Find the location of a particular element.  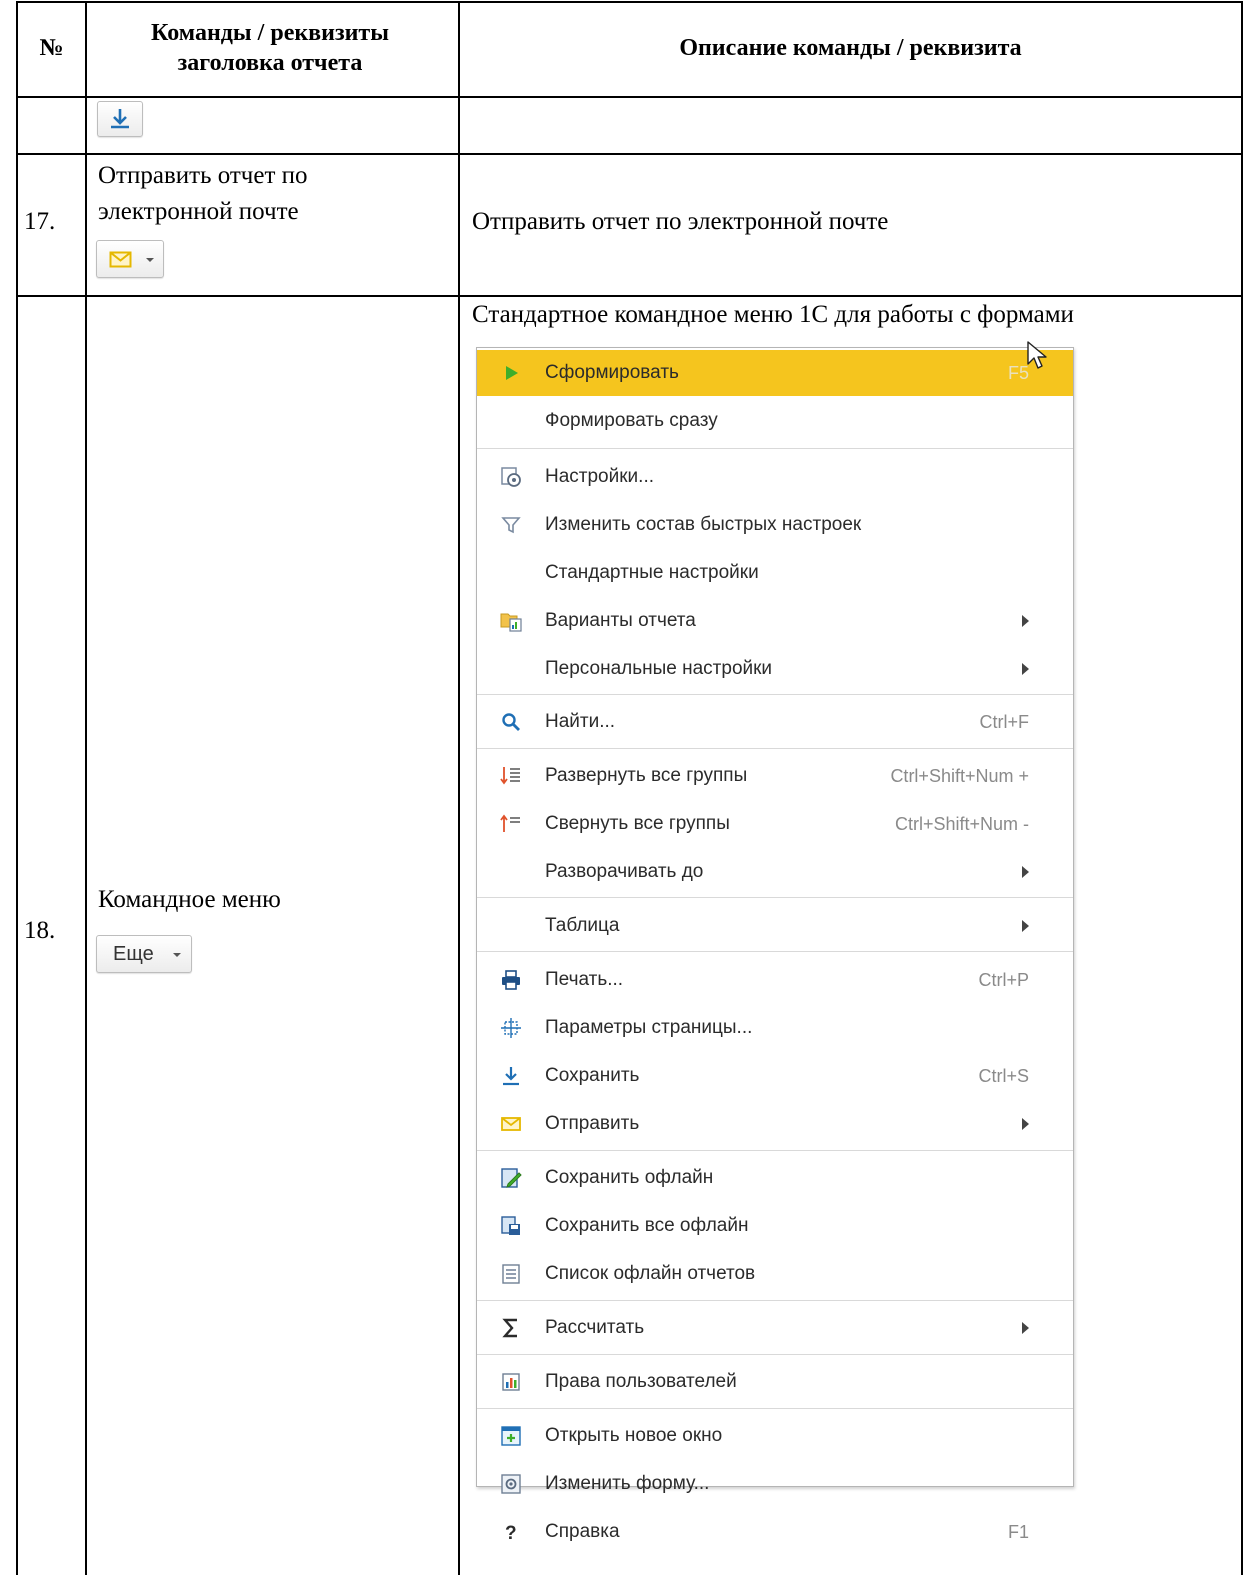

help-icon: ? is located at coordinates (511, 1533).